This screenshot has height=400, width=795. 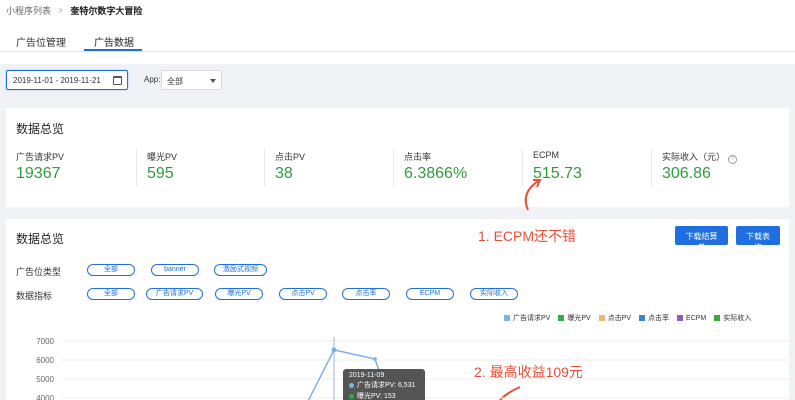 What do you see at coordinates (367, 375) in the screenshot?
I see `tooltip-date: 2019-11-09` at bounding box center [367, 375].